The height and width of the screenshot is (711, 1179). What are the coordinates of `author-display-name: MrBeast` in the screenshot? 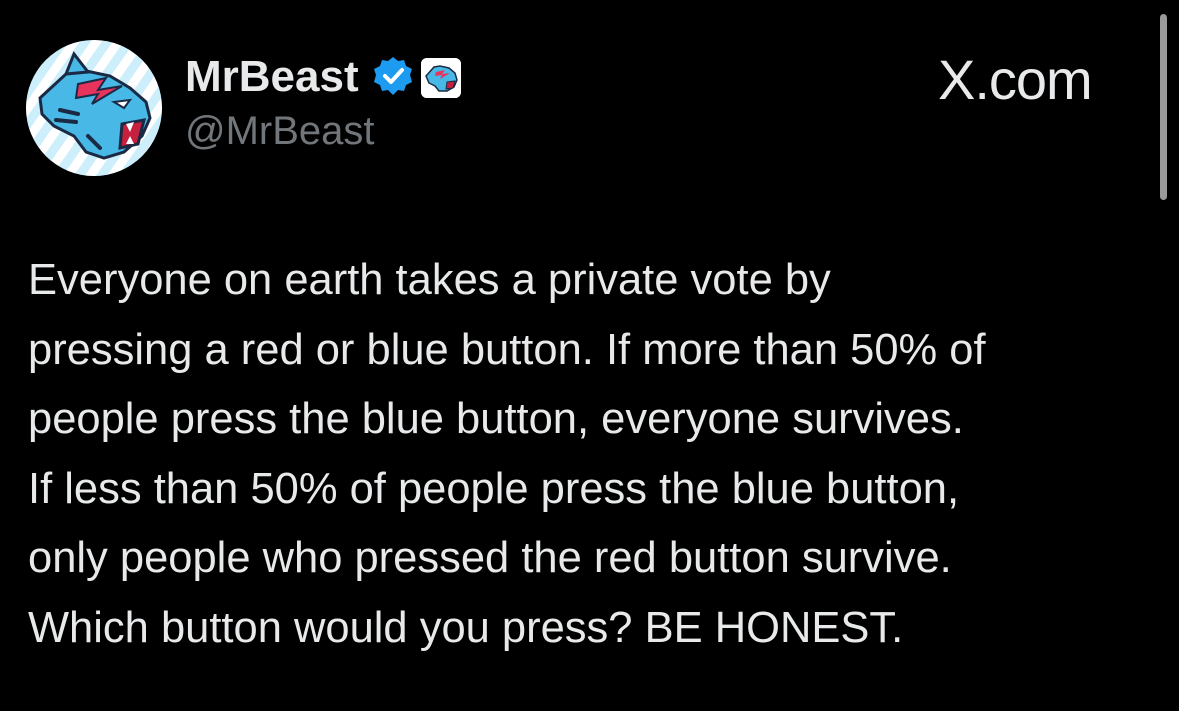 It's located at (272, 77).